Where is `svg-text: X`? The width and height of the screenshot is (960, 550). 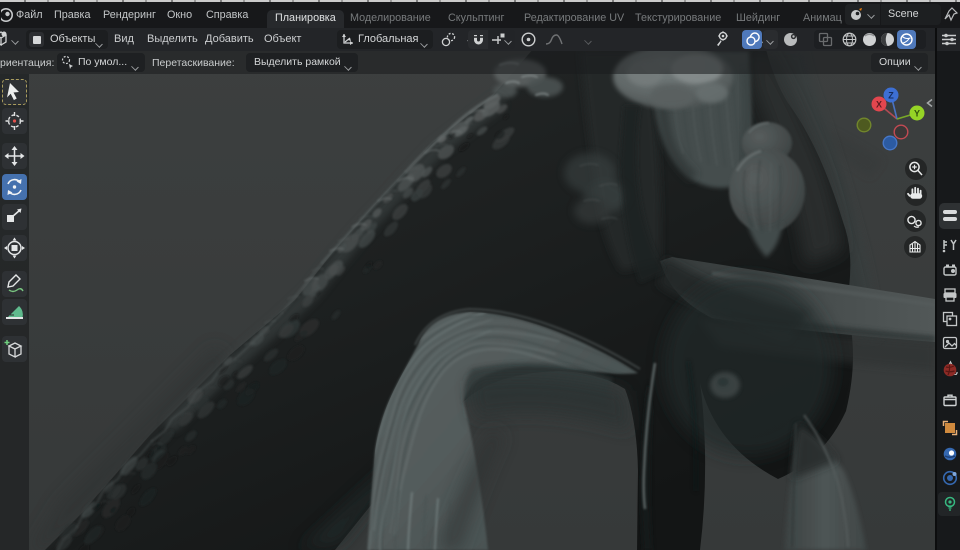 svg-text: X is located at coordinates (879, 105).